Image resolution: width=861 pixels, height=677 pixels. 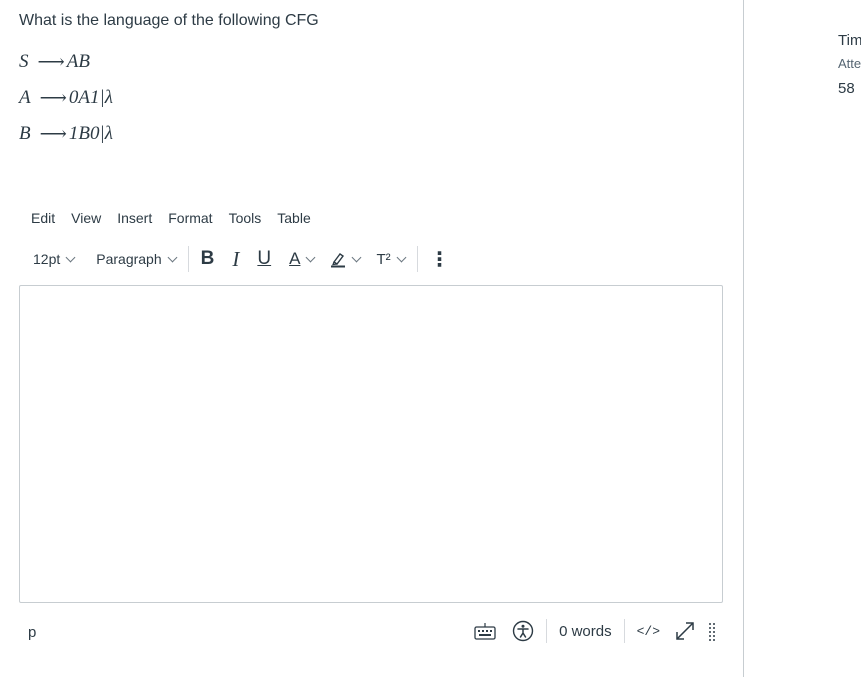 I want to click on fullscreen-icon, so click(x=685, y=631).